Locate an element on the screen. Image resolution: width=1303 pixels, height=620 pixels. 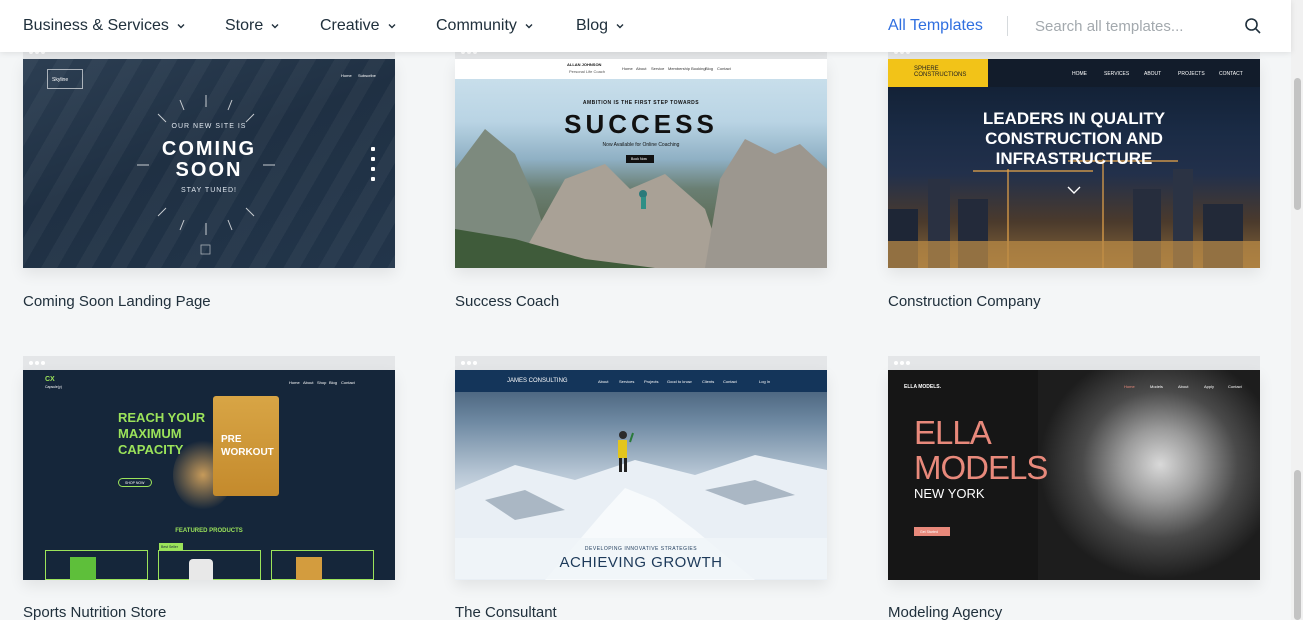
thumb-menu-item: Good to know is located at coordinates (679, 381).